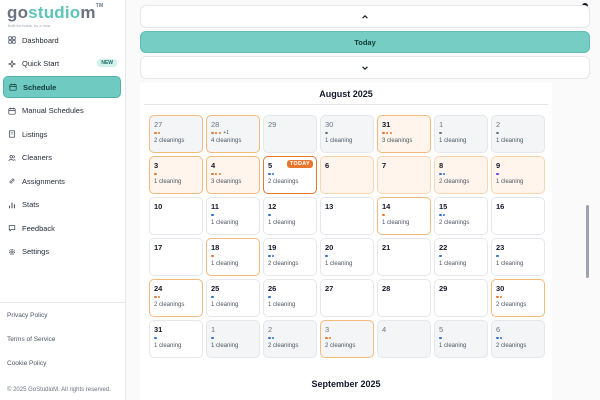 This screenshot has height=400, width=600. Describe the element at coordinates (27, 315) in the screenshot. I see `privacy-policy-link: Privacy Policy` at that location.